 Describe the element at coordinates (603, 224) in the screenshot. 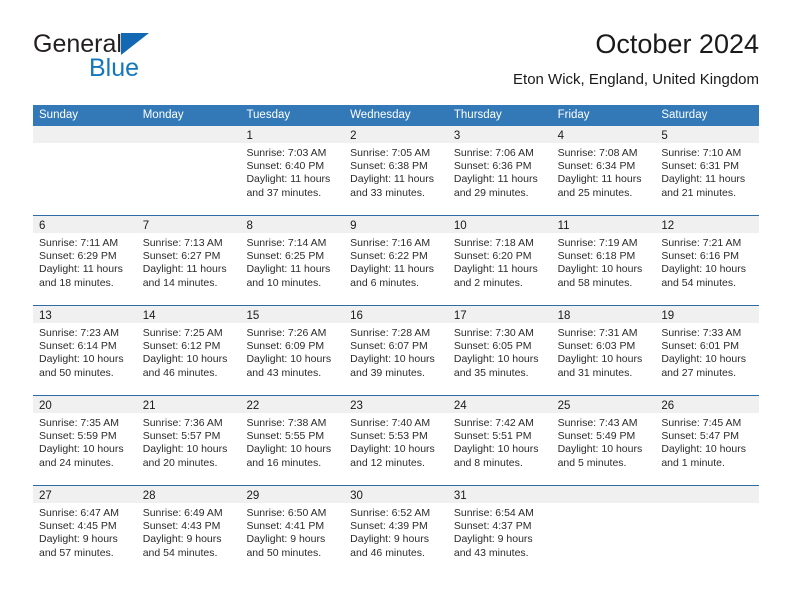

I see `day-number-strip: 11` at that location.